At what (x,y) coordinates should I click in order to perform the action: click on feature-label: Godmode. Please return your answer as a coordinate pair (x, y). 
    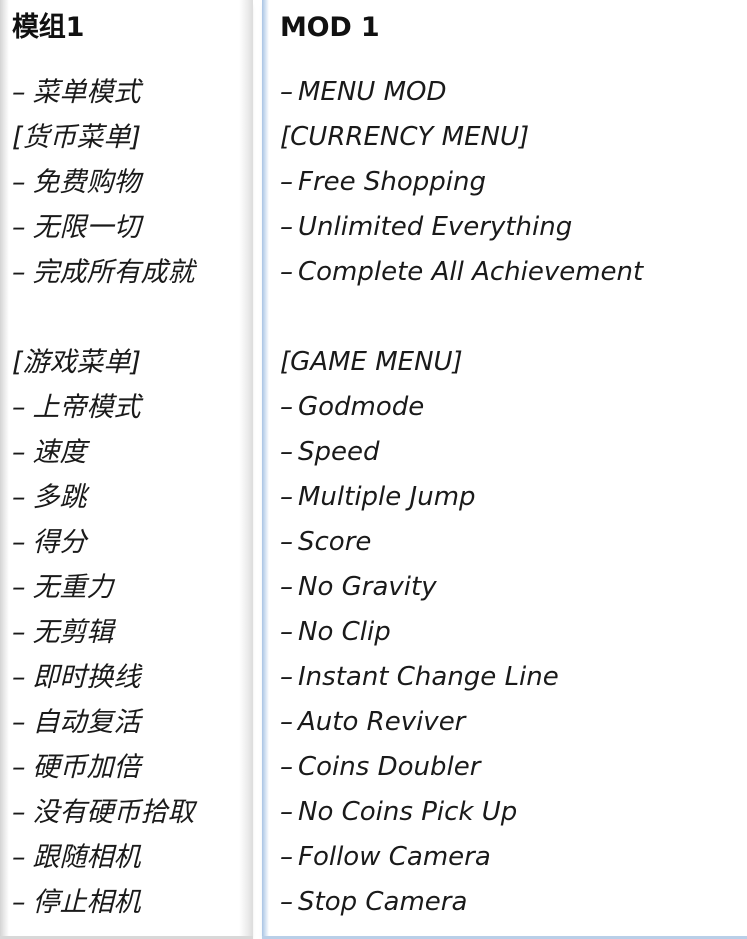
    Looking at the image, I should click on (361, 407).